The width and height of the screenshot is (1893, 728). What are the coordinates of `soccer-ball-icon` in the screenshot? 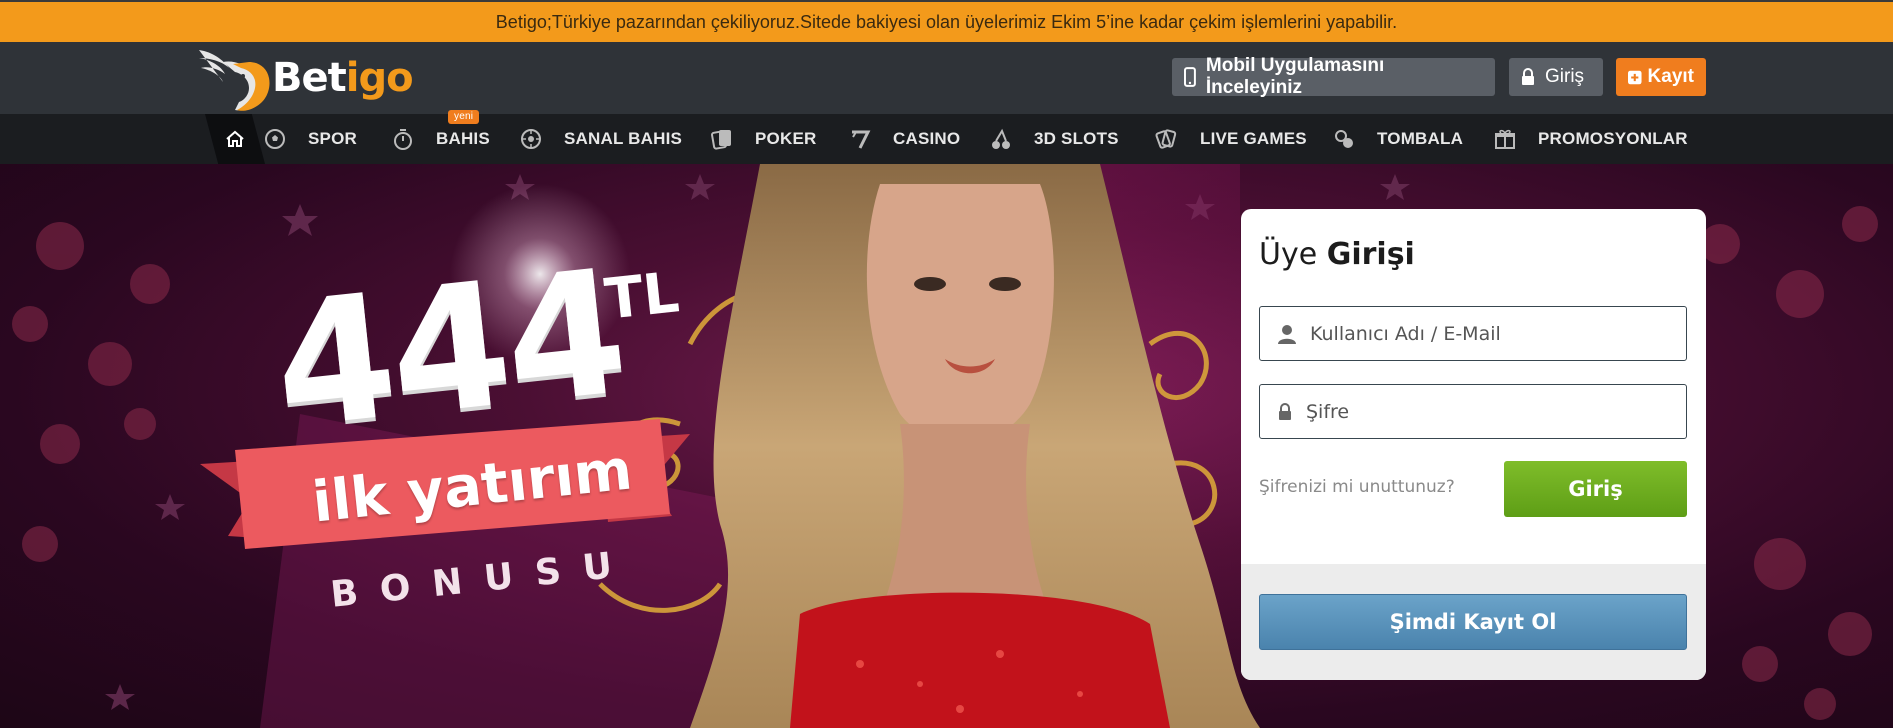 It's located at (275, 139).